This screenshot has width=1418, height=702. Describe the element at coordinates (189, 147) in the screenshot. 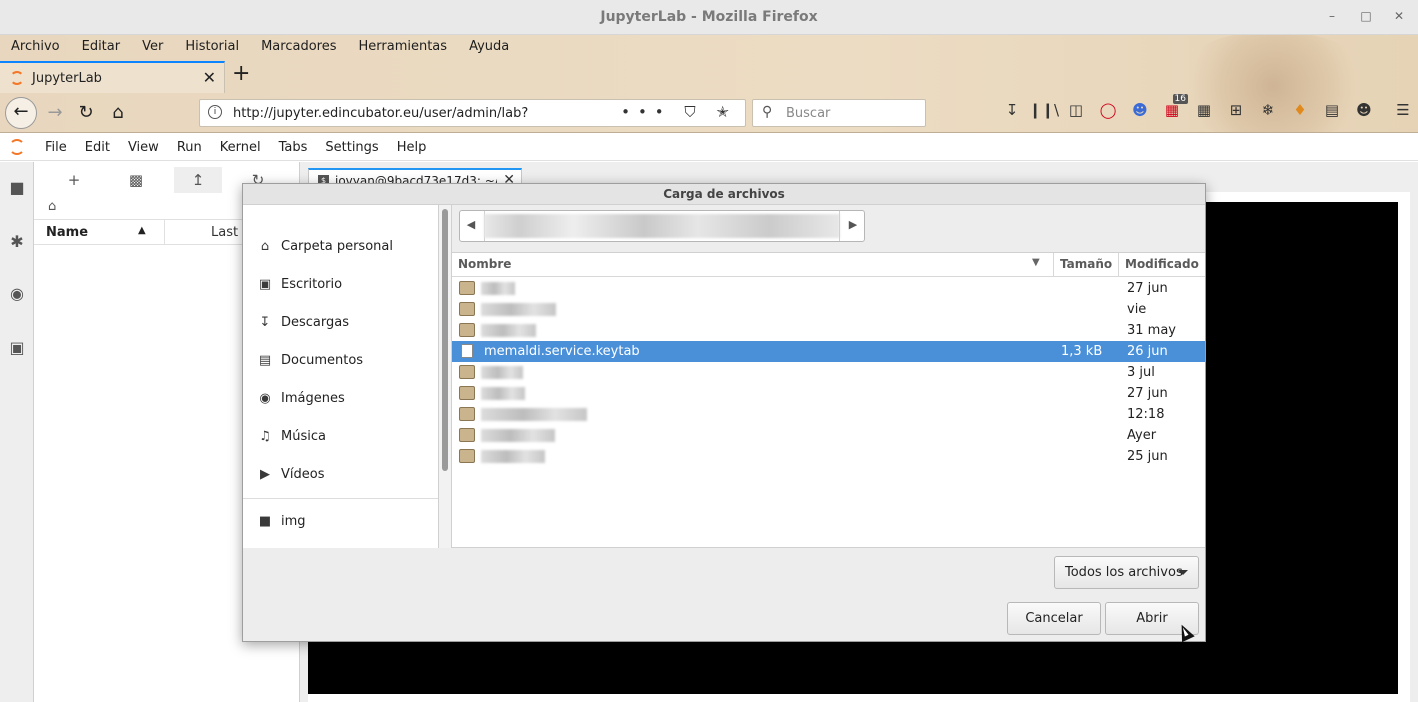

I see `jl-menu-run: Run` at that location.